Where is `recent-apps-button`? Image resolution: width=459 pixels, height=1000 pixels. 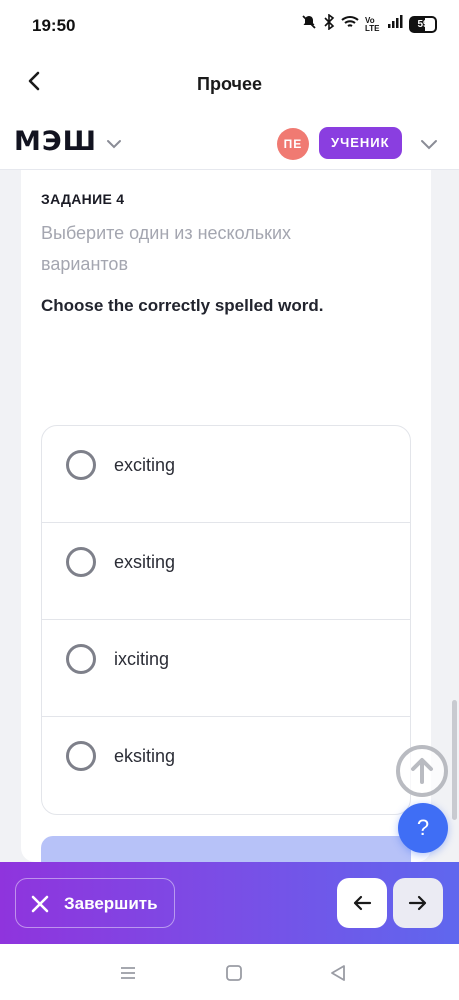 recent-apps-button is located at coordinates (128, 973).